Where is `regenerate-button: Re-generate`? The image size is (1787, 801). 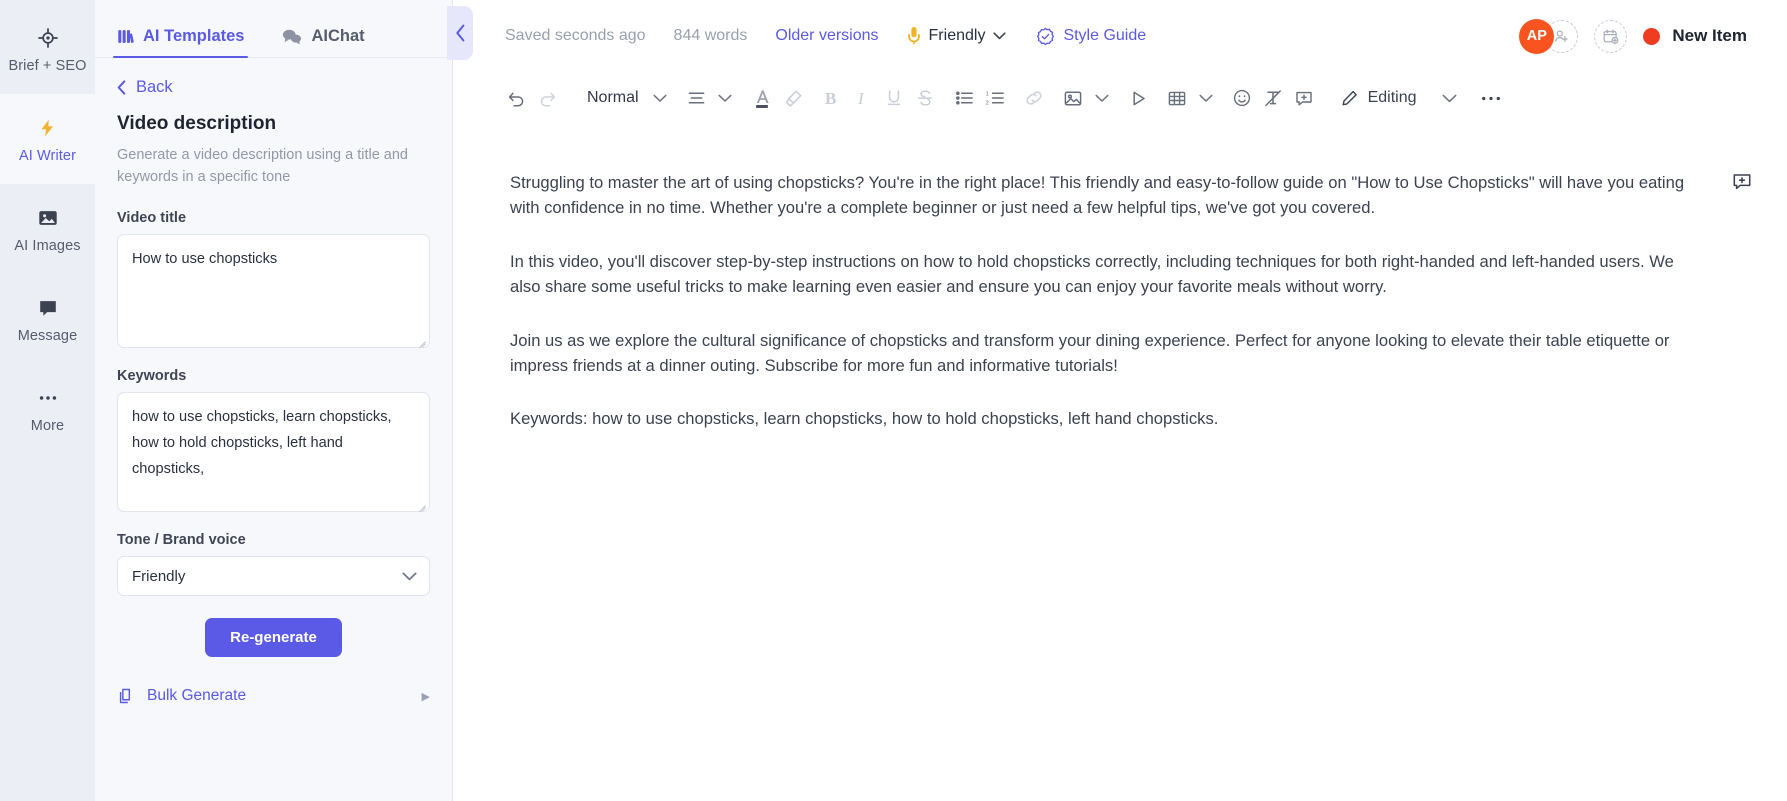 regenerate-button: Re-generate is located at coordinates (273, 638).